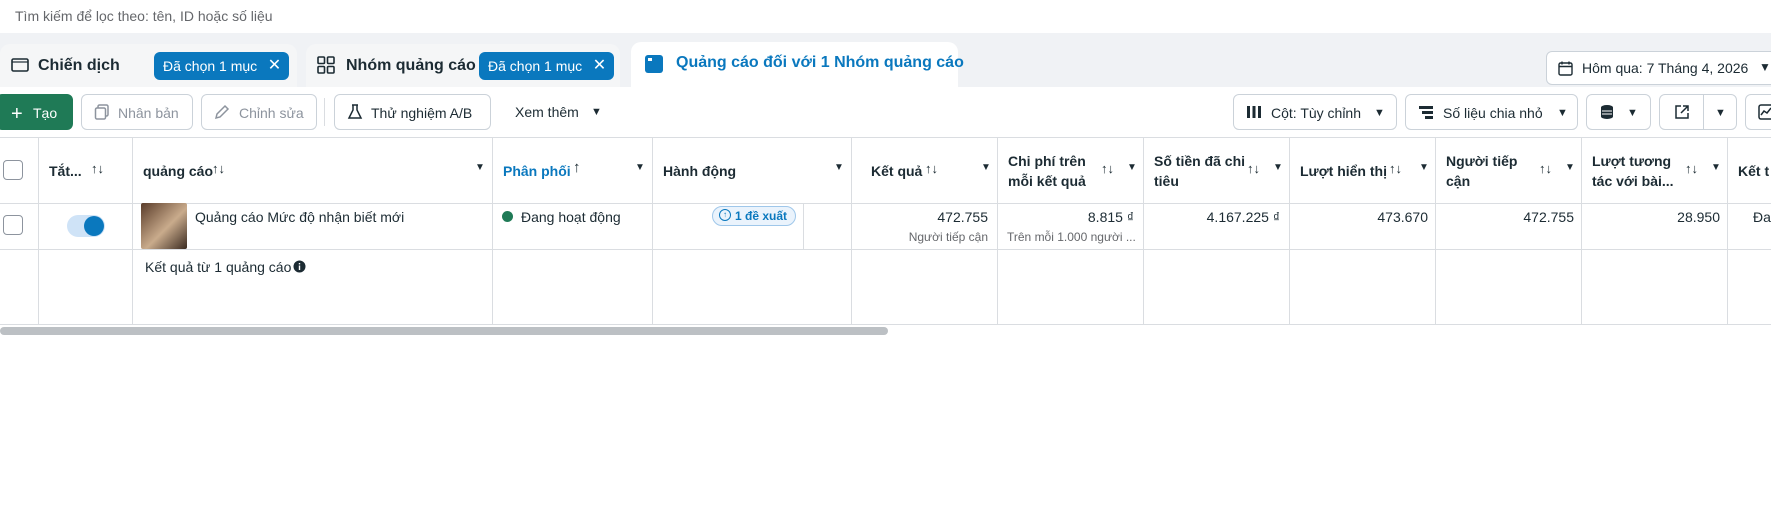  Describe the element at coordinates (1508, 170) in the screenshot. I see `header-reach: Người tiếp cận ↑↓ ▼` at that location.